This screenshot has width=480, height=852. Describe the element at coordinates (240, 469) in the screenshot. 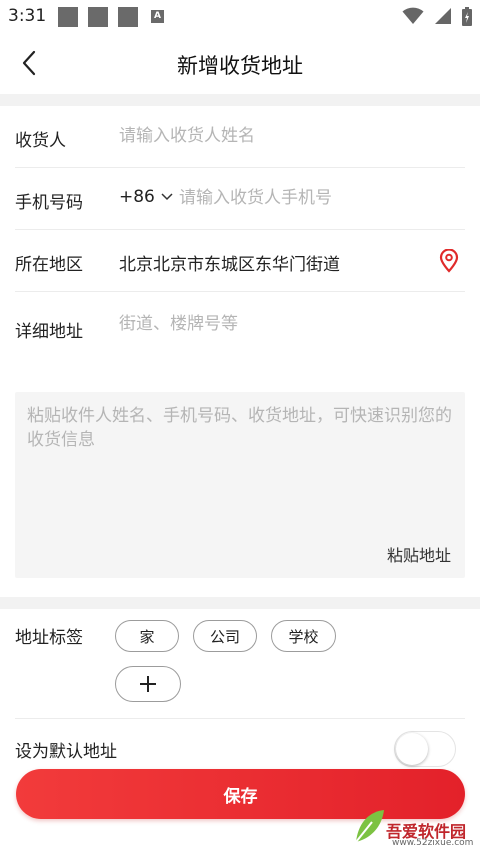

I see `smart-paste-input` at that location.